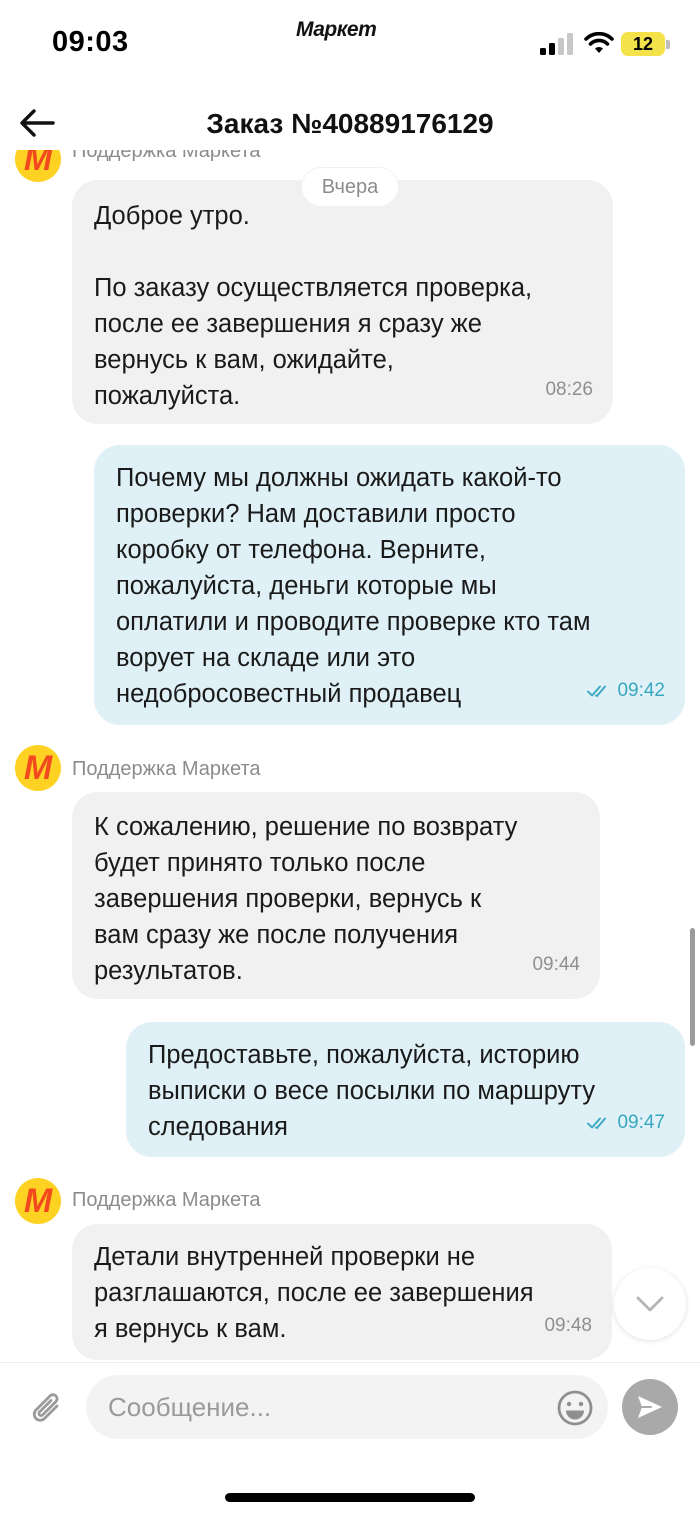 Image resolution: width=700 pixels, height=1515 pixels. Describe the element at coordinates (626, 691) in the screenshot. I see `message-time: 09:42` at that location.